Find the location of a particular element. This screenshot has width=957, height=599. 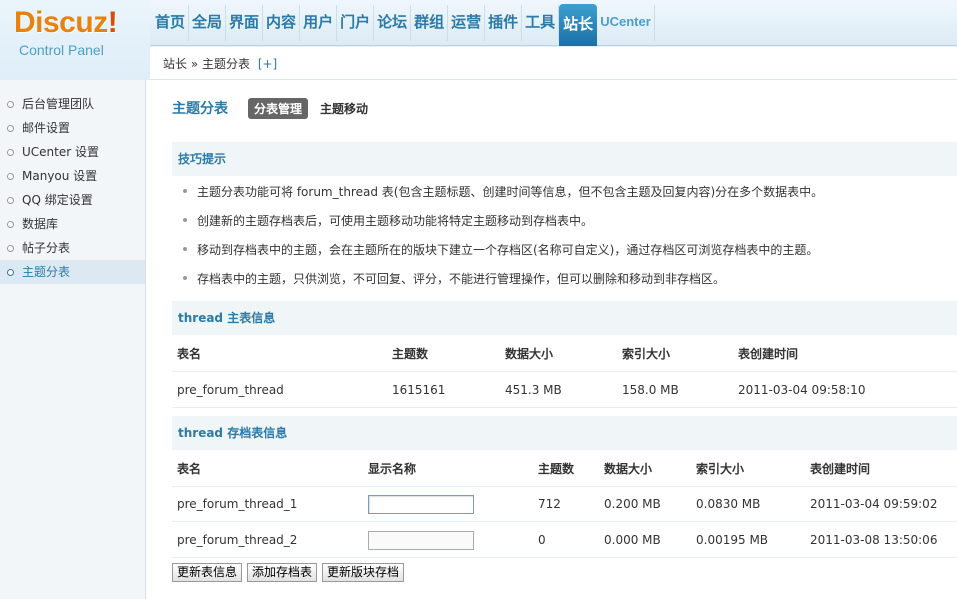

cell-data-size: 451.3 MB is located at coordinates (533, 390).